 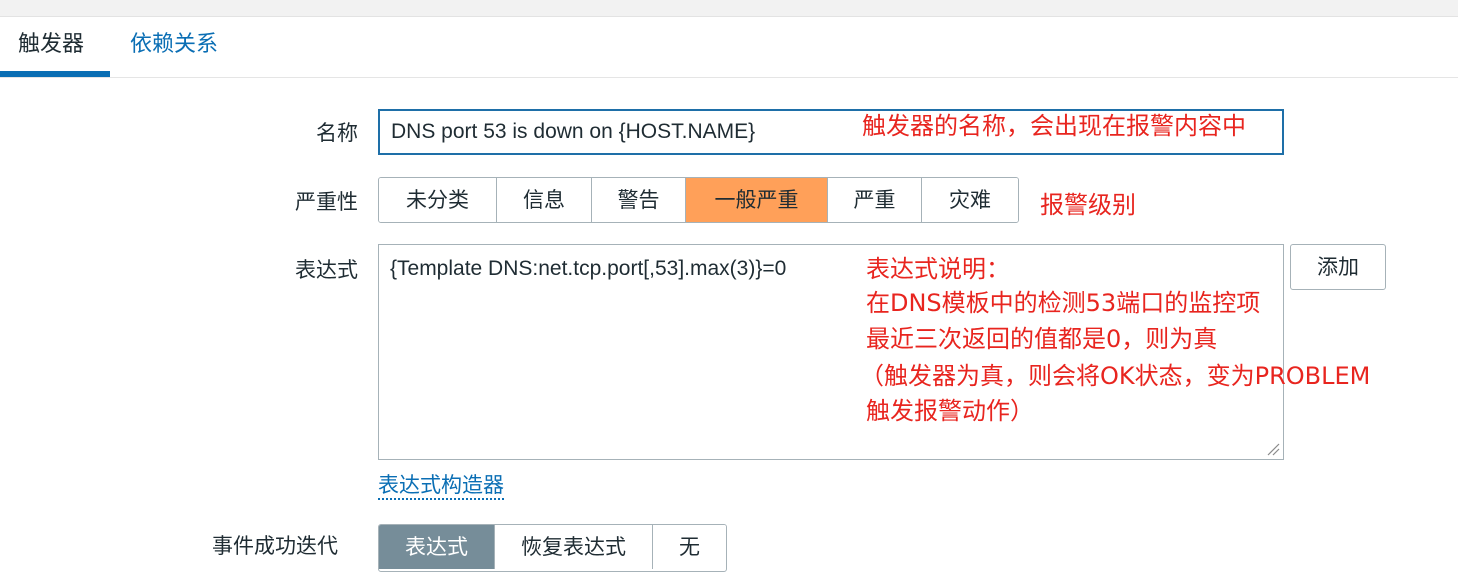 What do you see at coordinates (639, 200) in the screenshot?
I see `severity-warning: 警告` at bounding box center [639, 200].